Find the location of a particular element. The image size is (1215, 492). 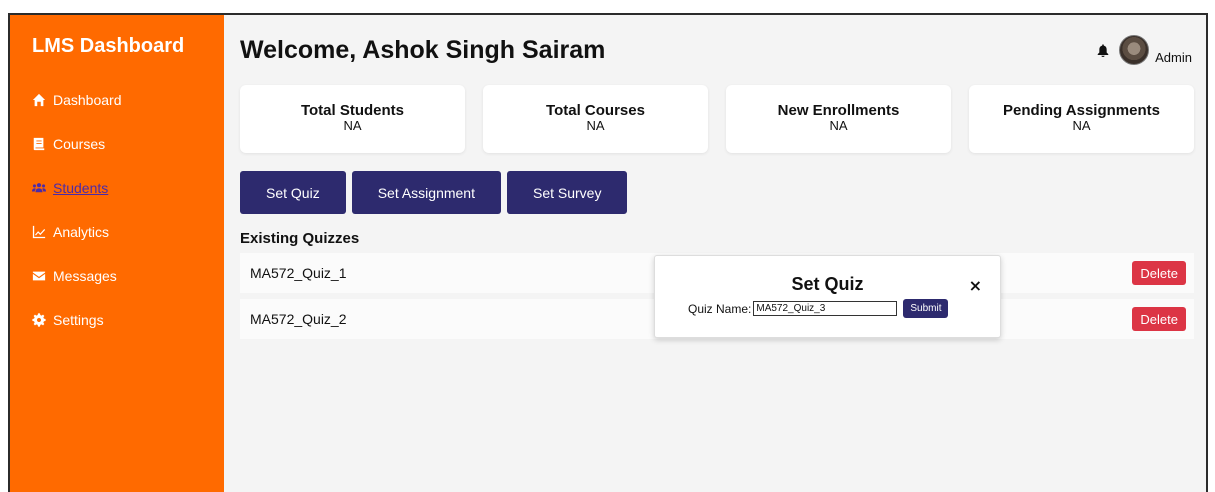

stat-card-total-students: Total Students NA is located at coordinates (352, 119).